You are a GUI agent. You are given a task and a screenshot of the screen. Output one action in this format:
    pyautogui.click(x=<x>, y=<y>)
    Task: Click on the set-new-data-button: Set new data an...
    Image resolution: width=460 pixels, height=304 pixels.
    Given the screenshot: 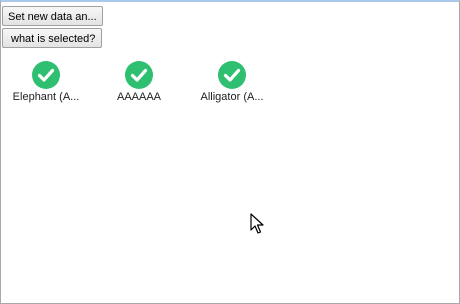 What is the action you would take?
    pyautogui.click(x=52, y=16)
    